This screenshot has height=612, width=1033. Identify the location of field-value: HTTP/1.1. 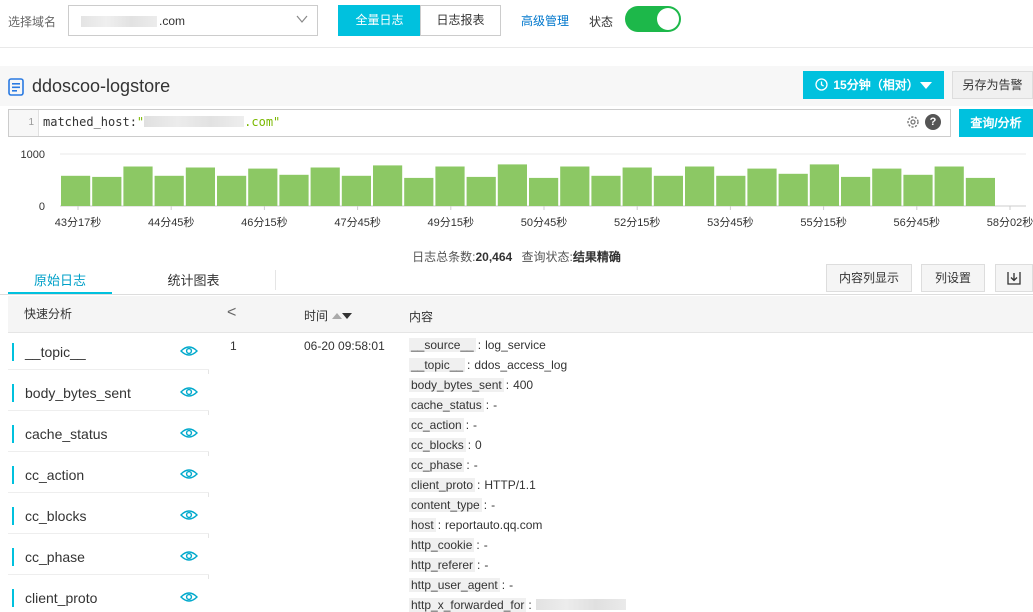
(509, 485).